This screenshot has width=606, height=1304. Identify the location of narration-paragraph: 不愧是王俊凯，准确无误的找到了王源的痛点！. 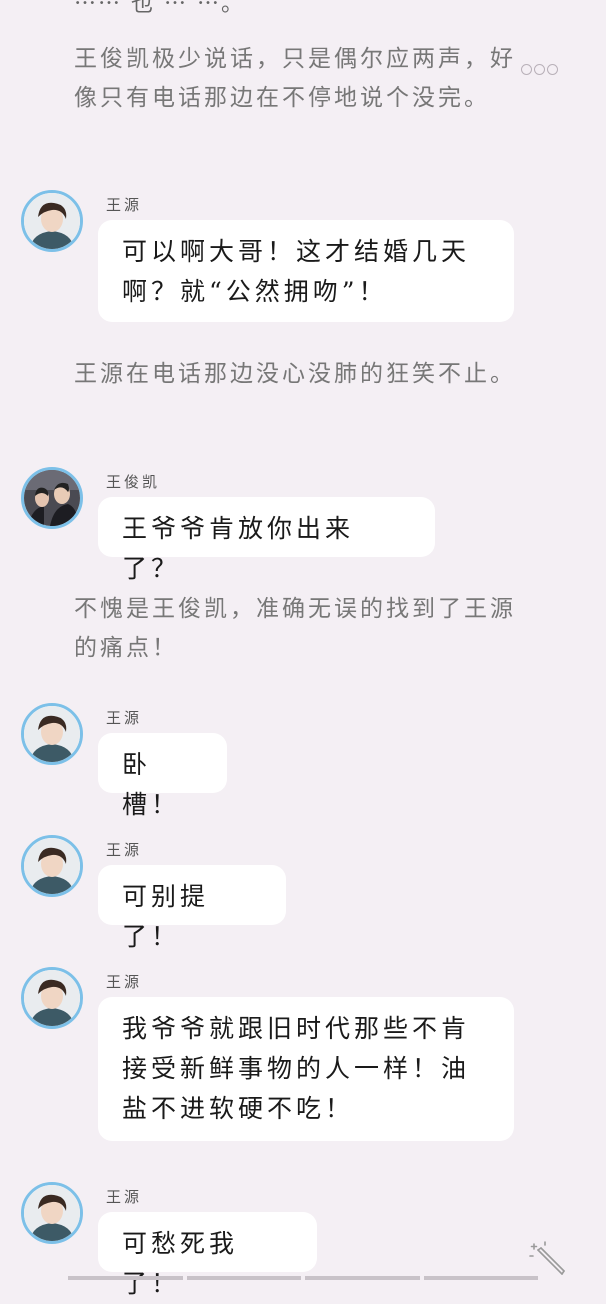
(295, 628).